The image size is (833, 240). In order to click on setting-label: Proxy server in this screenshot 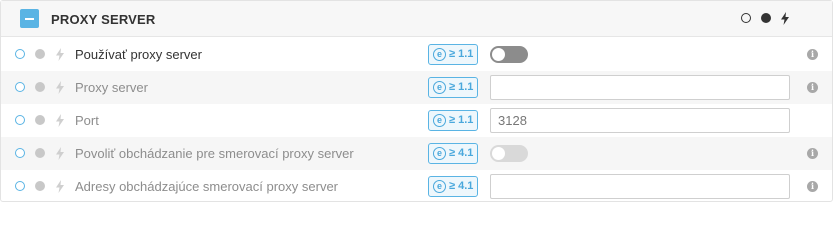, I will do `click(111, 87)`.